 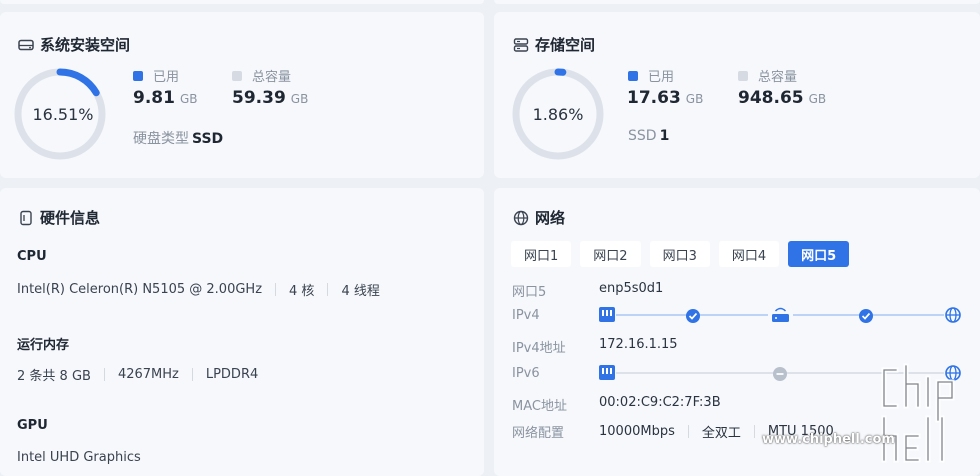 What do you see at coordinates (637, 431) in the screenshot?
I see `link-speed: 10000Mbps` at bounding box center [637, 431].